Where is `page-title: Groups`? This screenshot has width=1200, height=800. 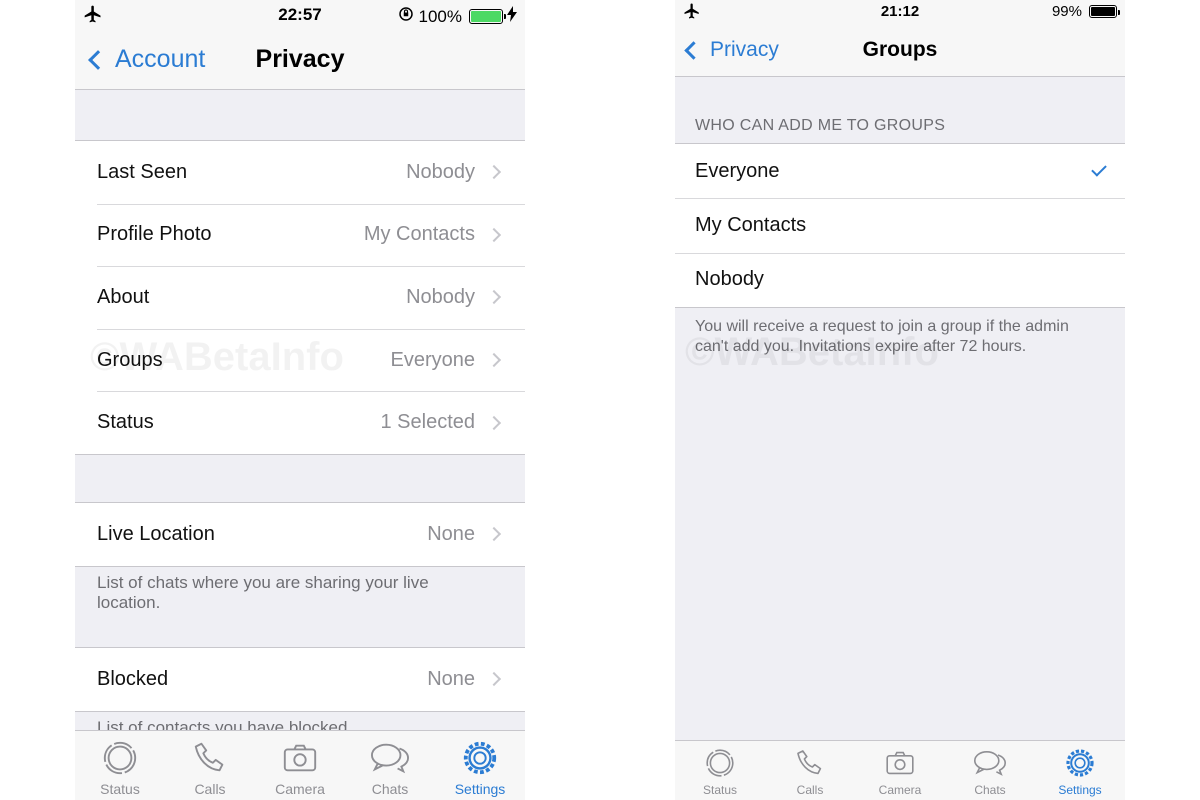 page-title: Groups is located at coordinates (900, 49).